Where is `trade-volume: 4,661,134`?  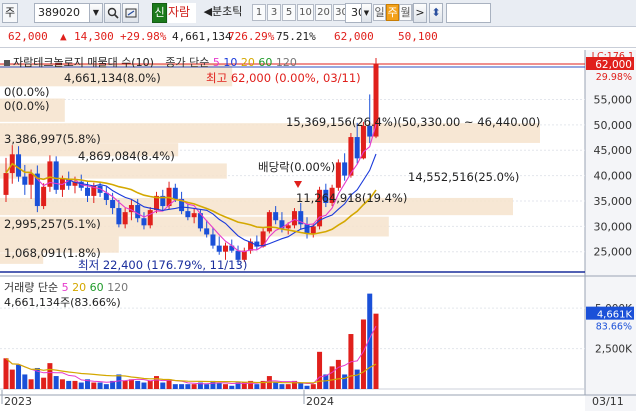 trade-volume: 4,661,134 is located at coordinates (202, 36).